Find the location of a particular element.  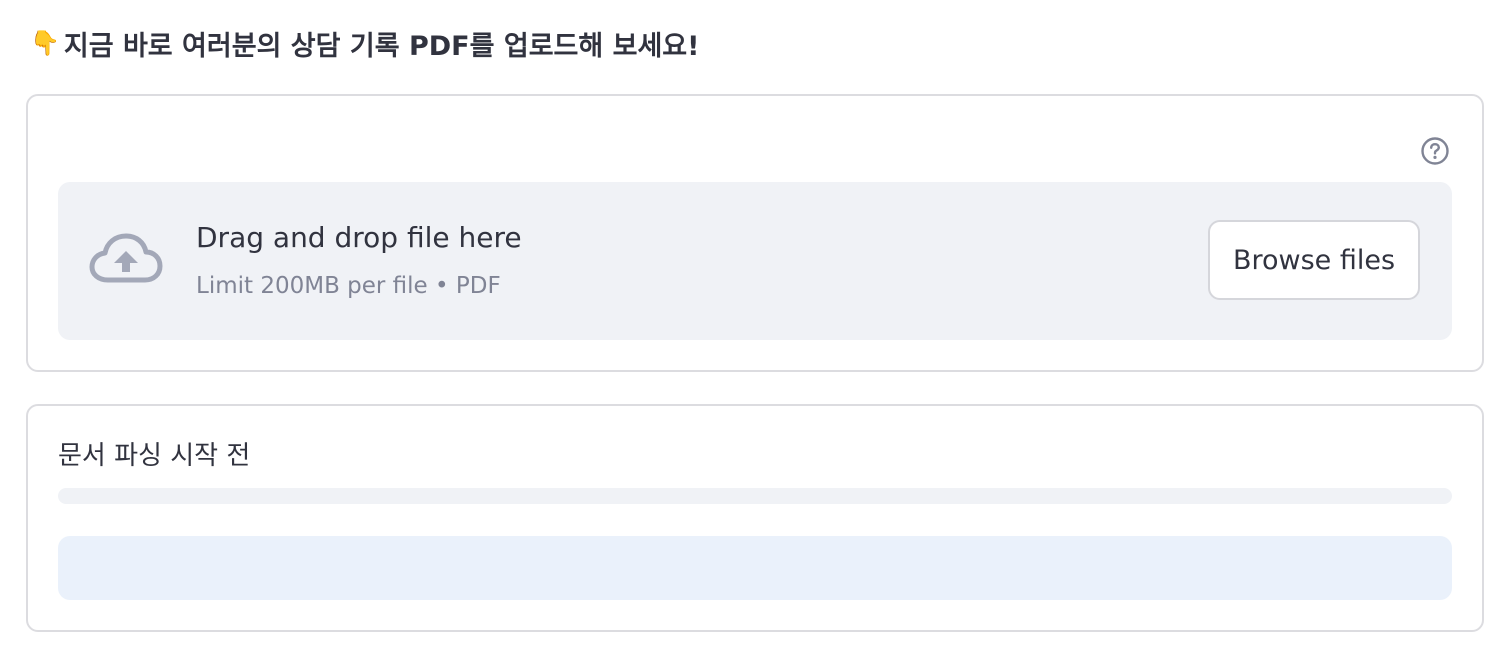

parsing-status-label: 문서 파싱 시작 전 is located at coordinates (154, 456).